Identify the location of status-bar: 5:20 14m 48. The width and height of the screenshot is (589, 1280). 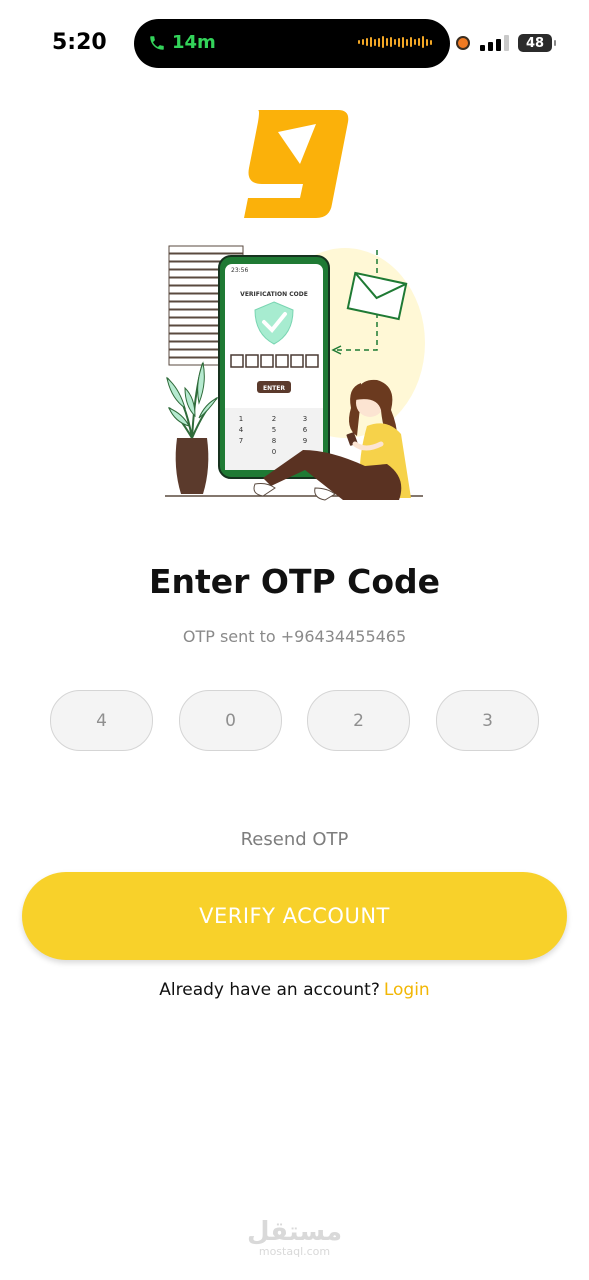
(294, 44).